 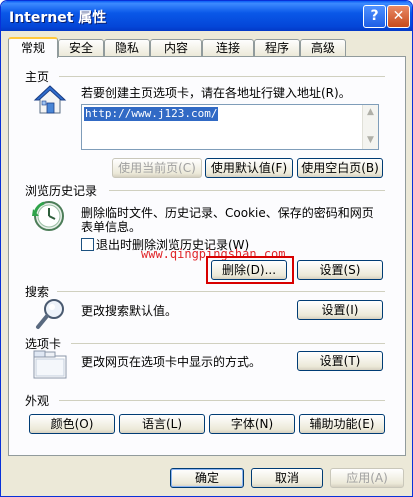 I want to click on ok-button: 确定, so click(x=207, y=478).